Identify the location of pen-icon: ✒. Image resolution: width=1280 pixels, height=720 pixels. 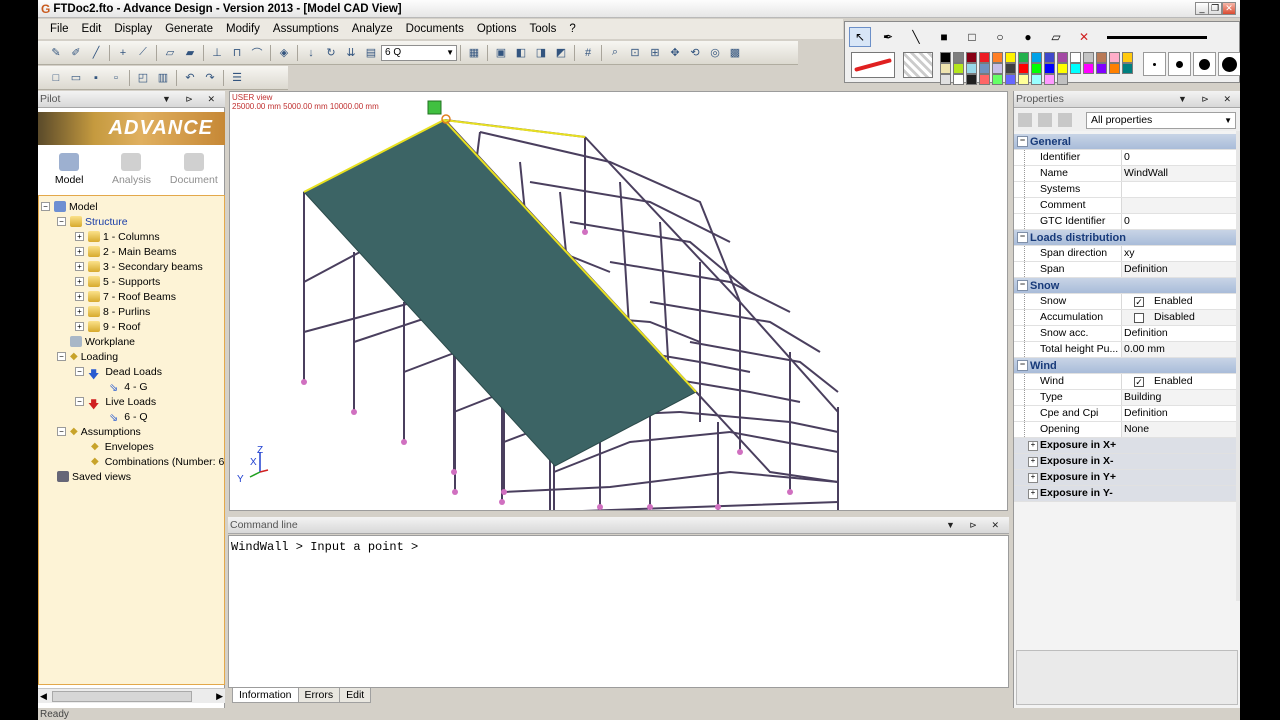
(888, 37).